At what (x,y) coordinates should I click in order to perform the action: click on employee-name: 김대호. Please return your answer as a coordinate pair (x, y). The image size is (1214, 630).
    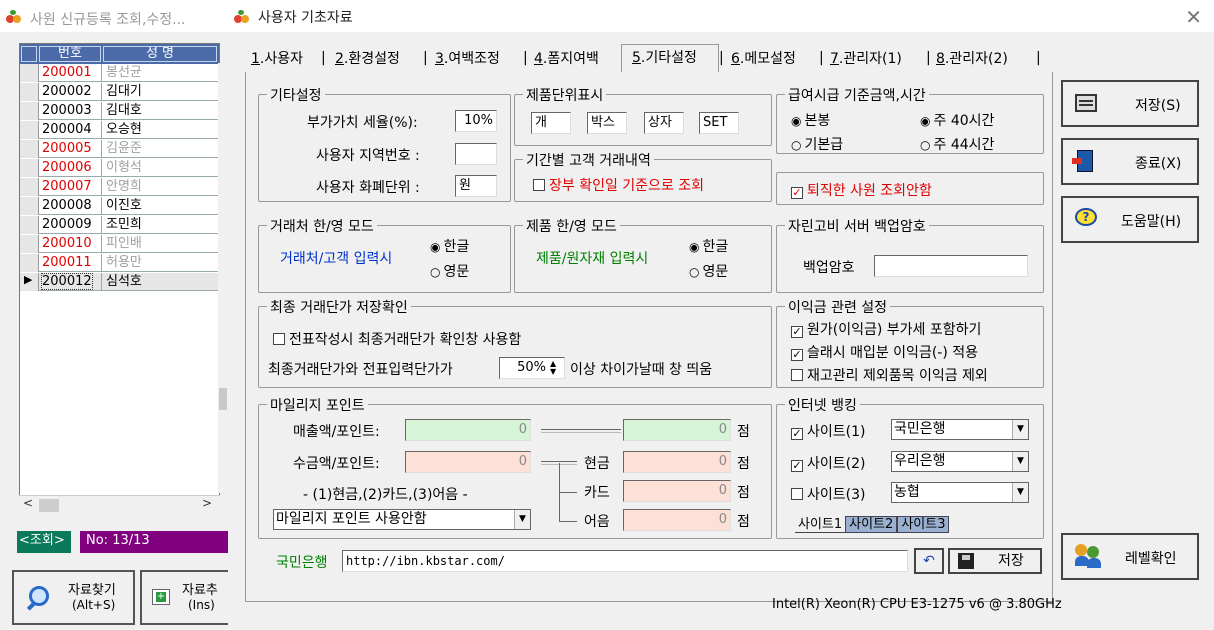
    Looking at the image, I should click on (124, 110).